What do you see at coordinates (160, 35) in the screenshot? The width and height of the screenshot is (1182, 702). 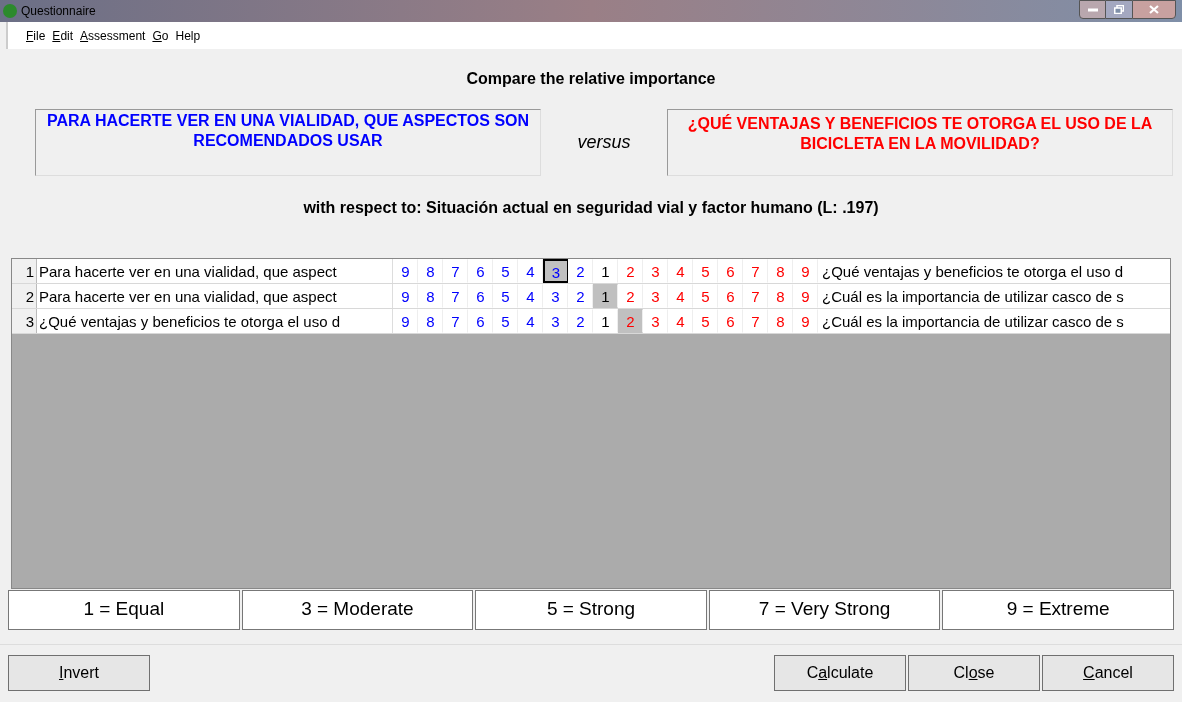 I see `menu-item: Go` at bounding box center [160, 35].